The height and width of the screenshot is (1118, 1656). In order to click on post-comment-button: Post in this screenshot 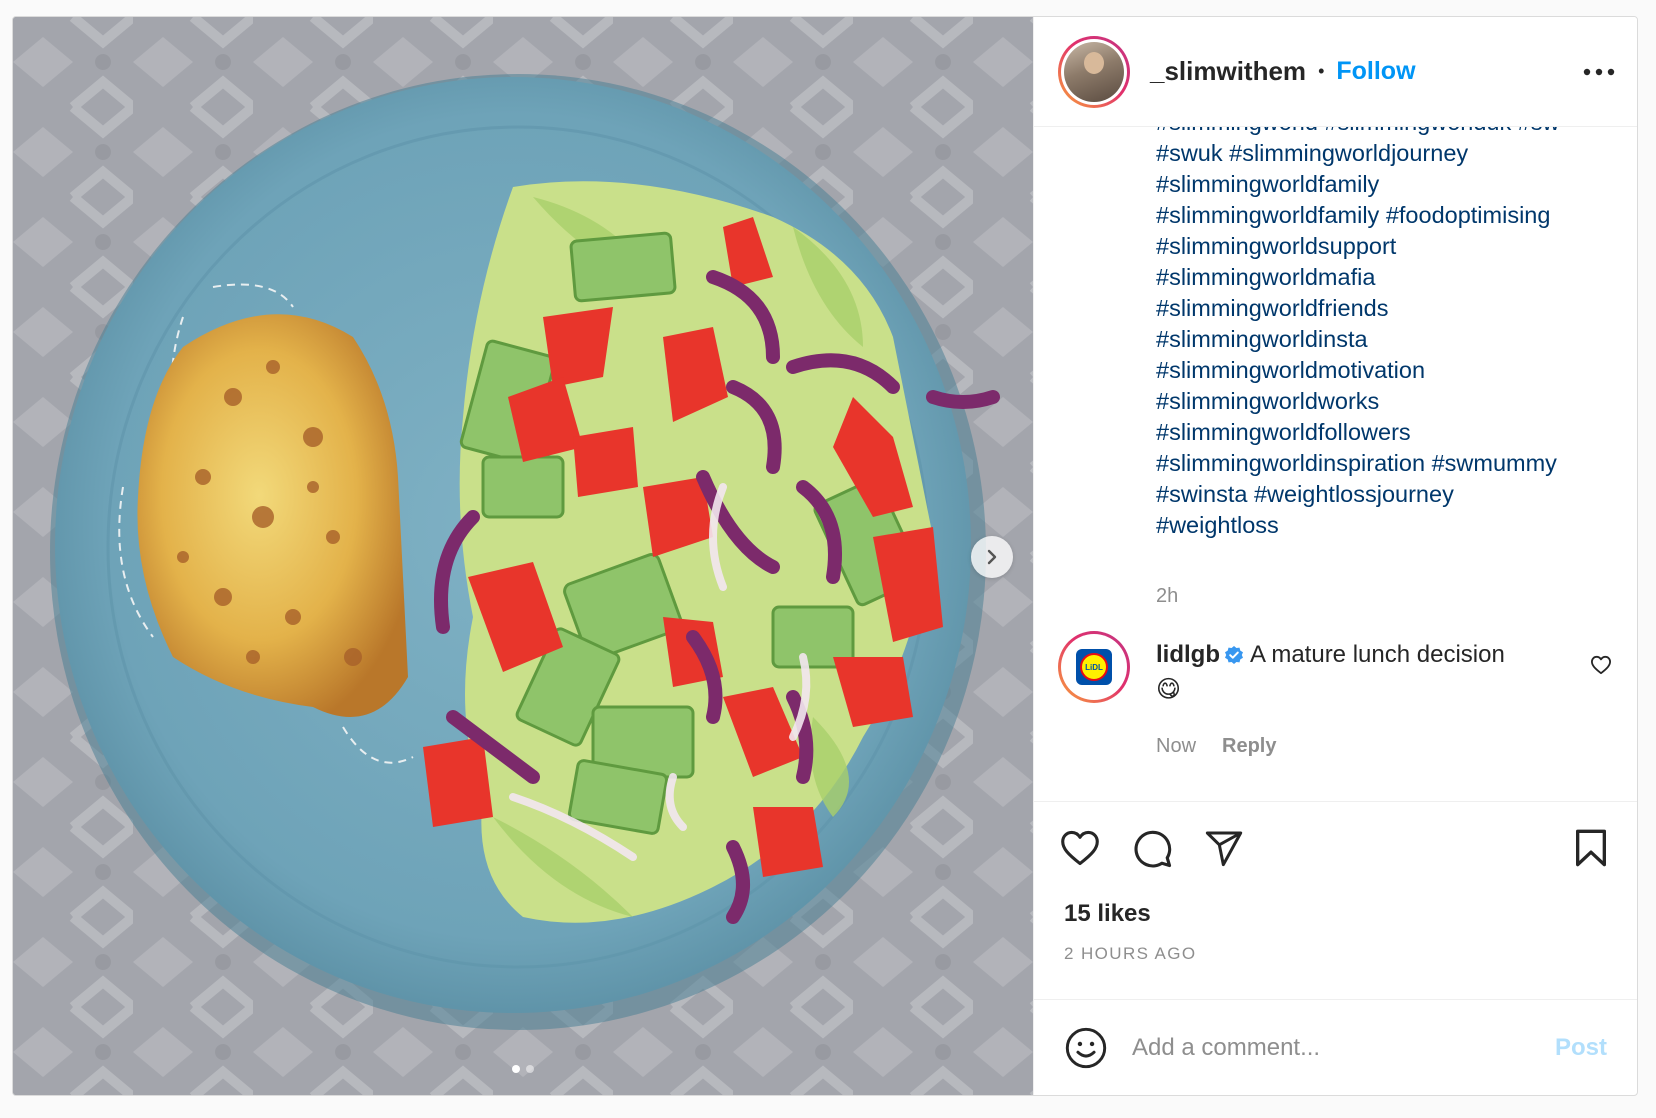, I will do `click(1581, 1048)`.